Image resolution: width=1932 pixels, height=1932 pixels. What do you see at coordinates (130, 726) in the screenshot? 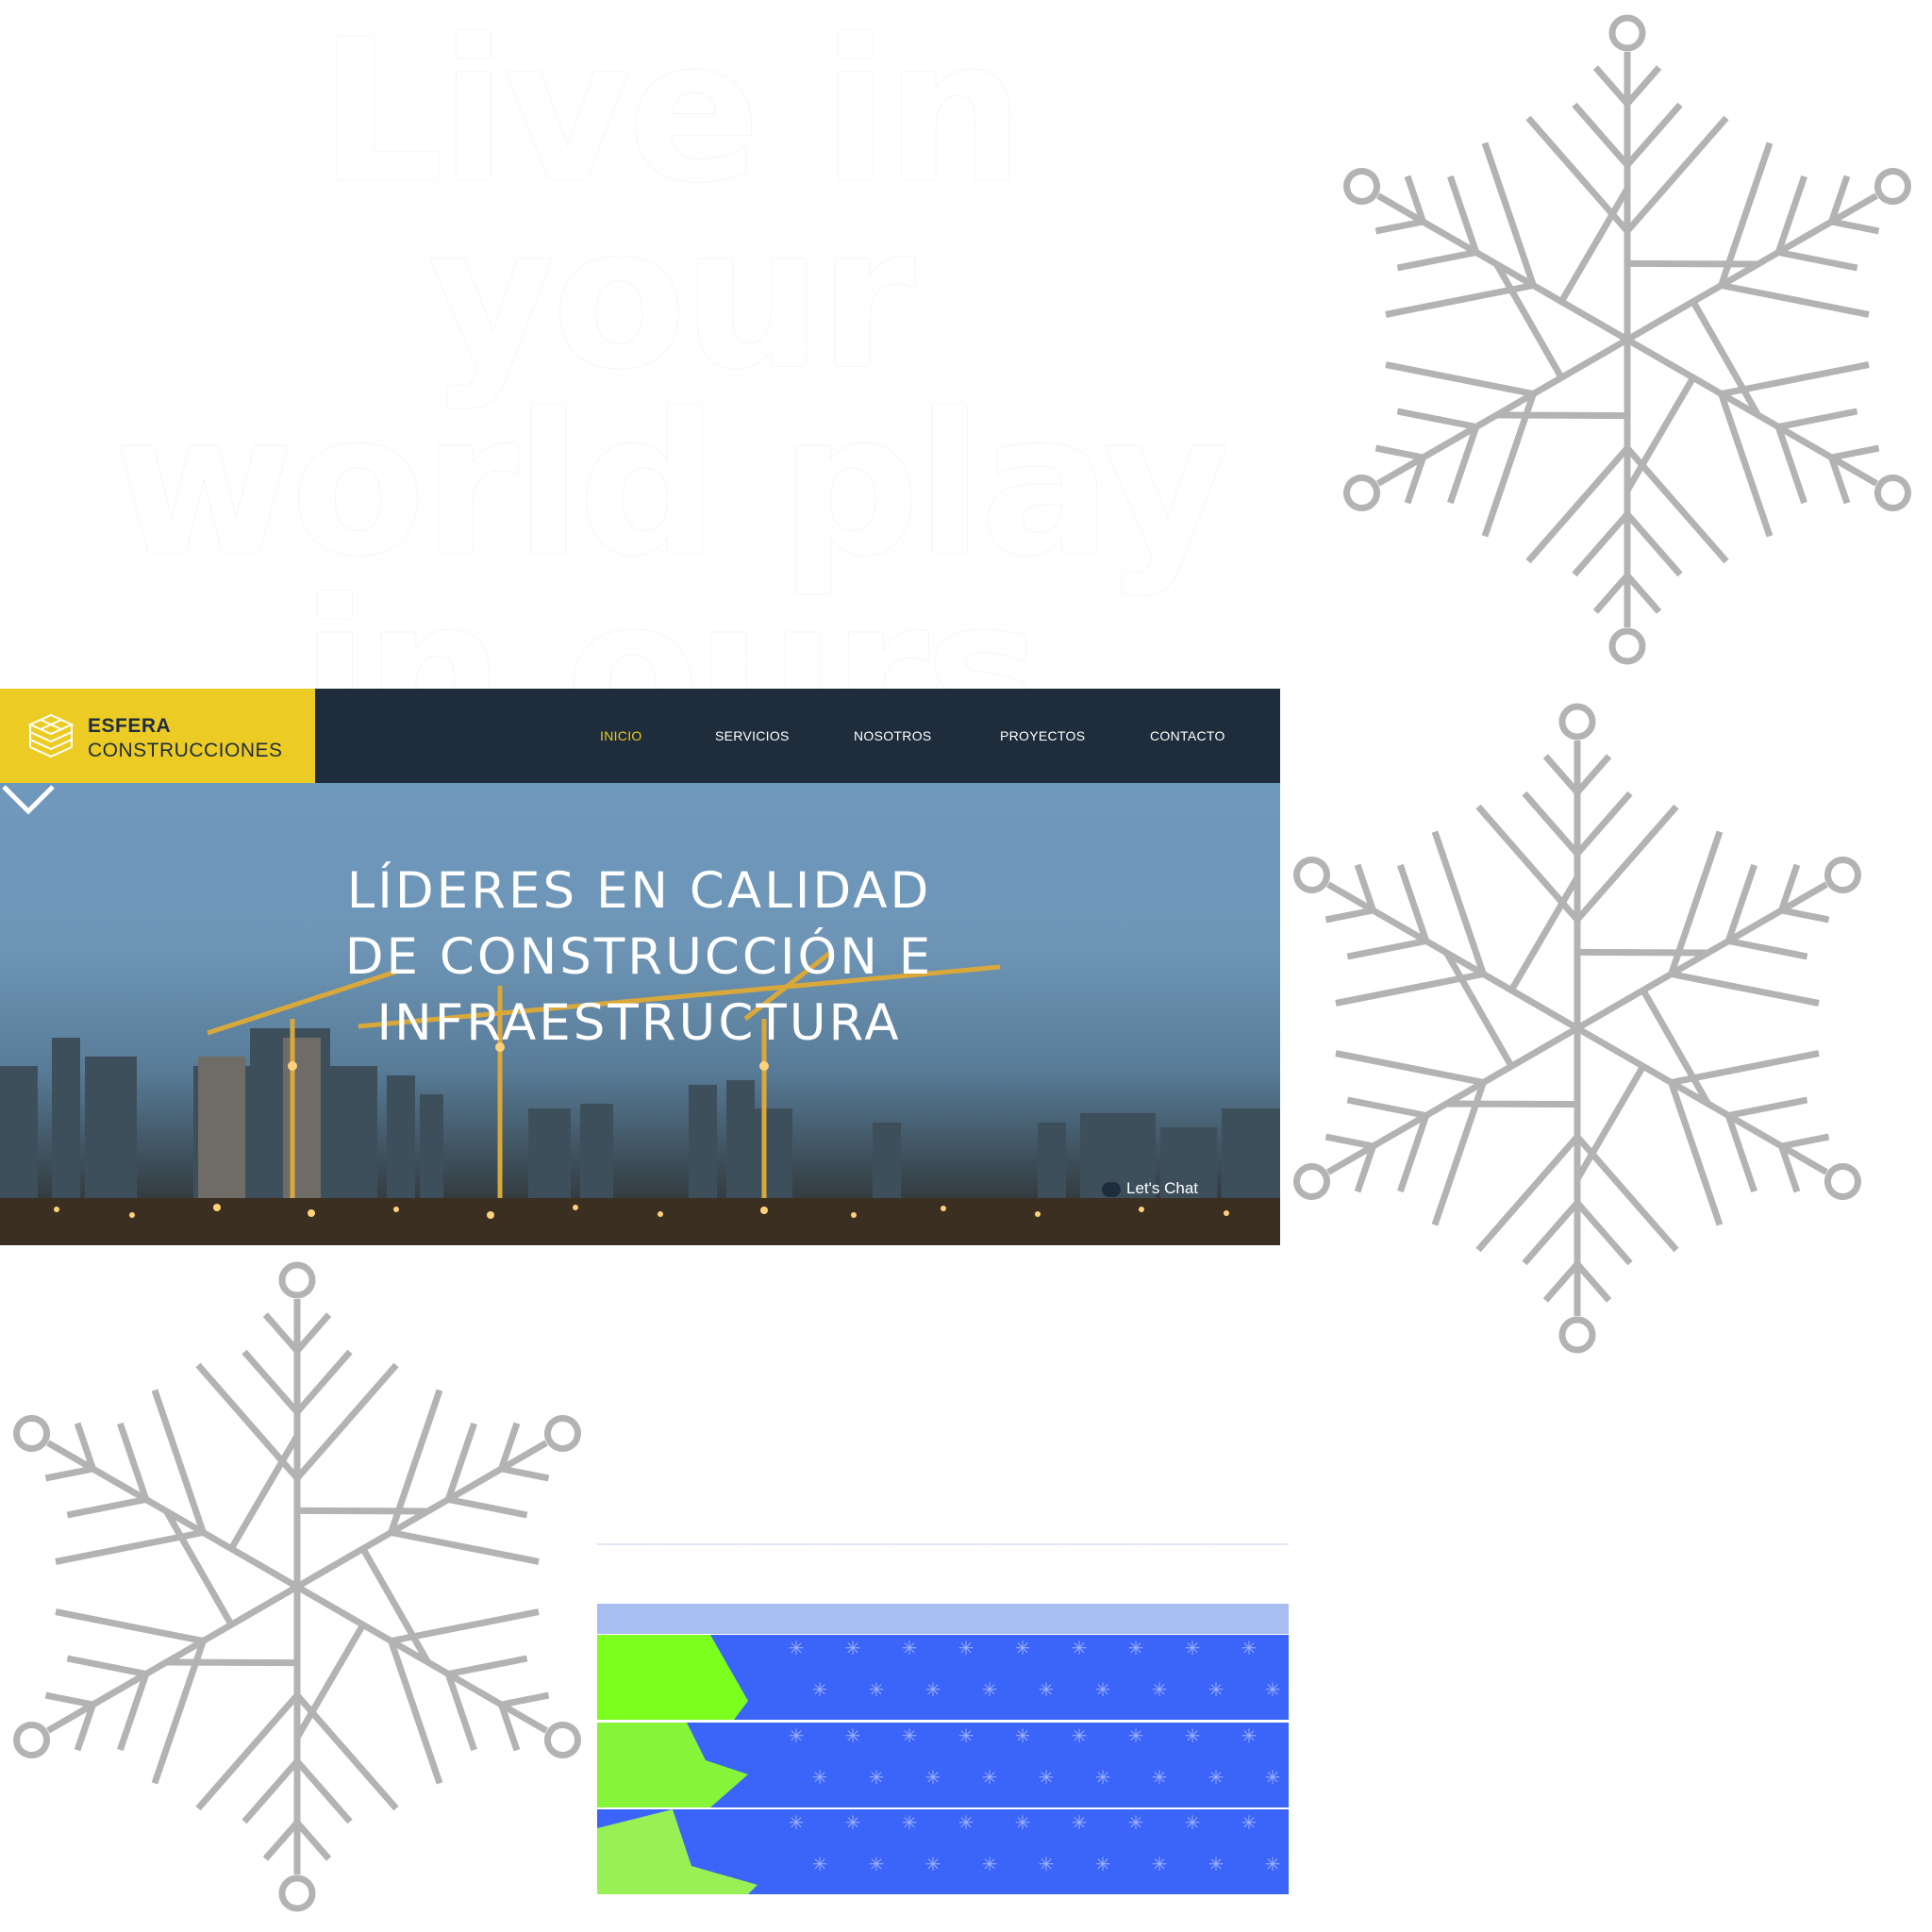
I see `brand-name: ESFERA` at bounding box center [130, 726].